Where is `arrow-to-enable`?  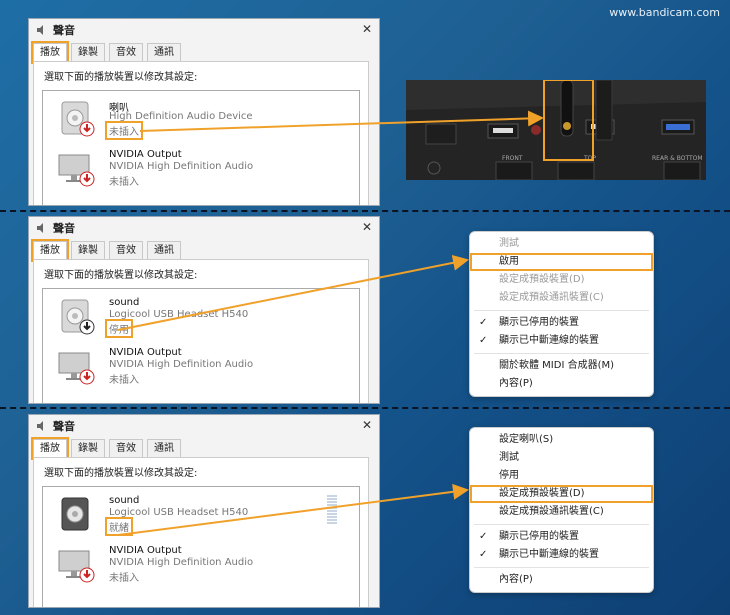
arrow-to-enable is located at coordinates (293, 292).